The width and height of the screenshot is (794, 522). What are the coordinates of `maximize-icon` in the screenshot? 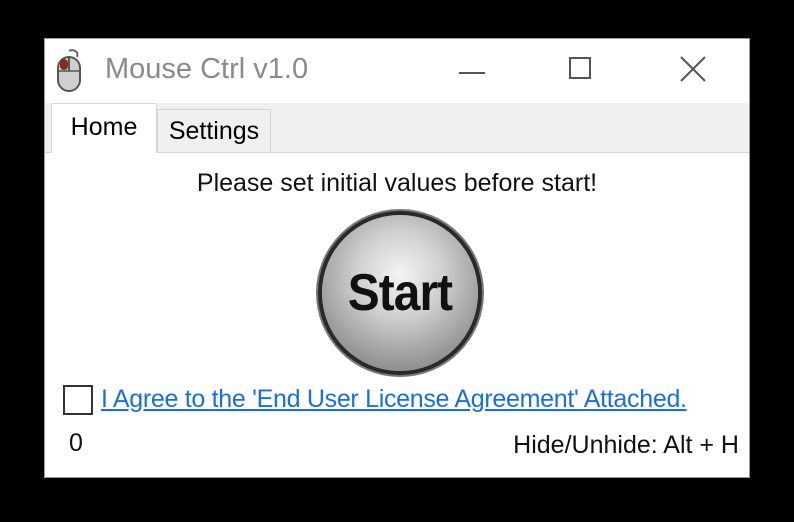 It's located at (580, 68).